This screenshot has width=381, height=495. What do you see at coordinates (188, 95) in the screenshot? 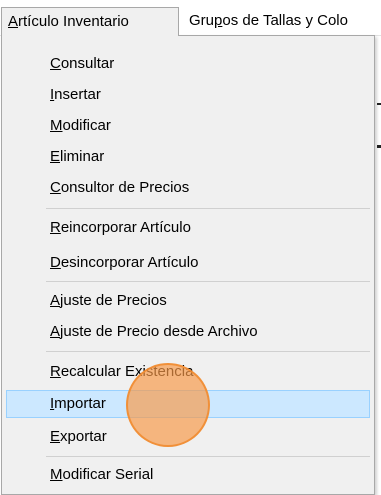
I see `menu-item-insertar: Insertar` at bounding box center [188, 95].